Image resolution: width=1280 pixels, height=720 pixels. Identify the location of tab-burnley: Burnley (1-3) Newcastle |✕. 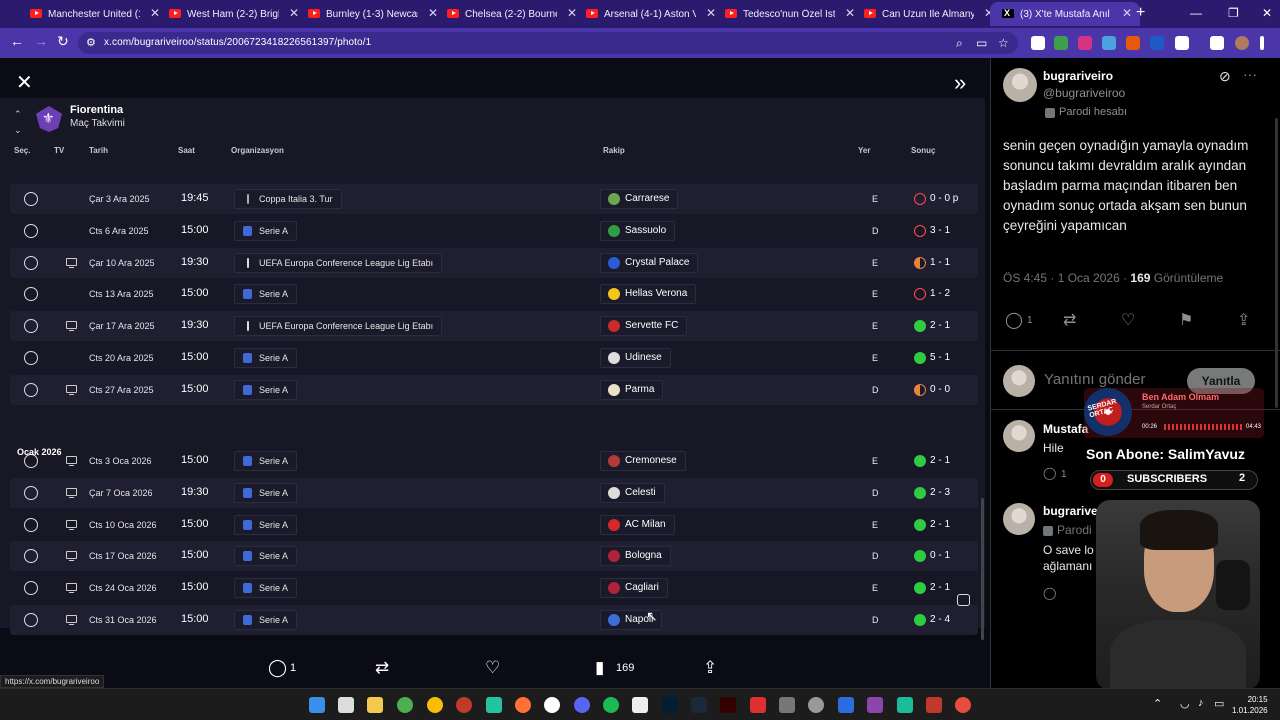
(371, 14).